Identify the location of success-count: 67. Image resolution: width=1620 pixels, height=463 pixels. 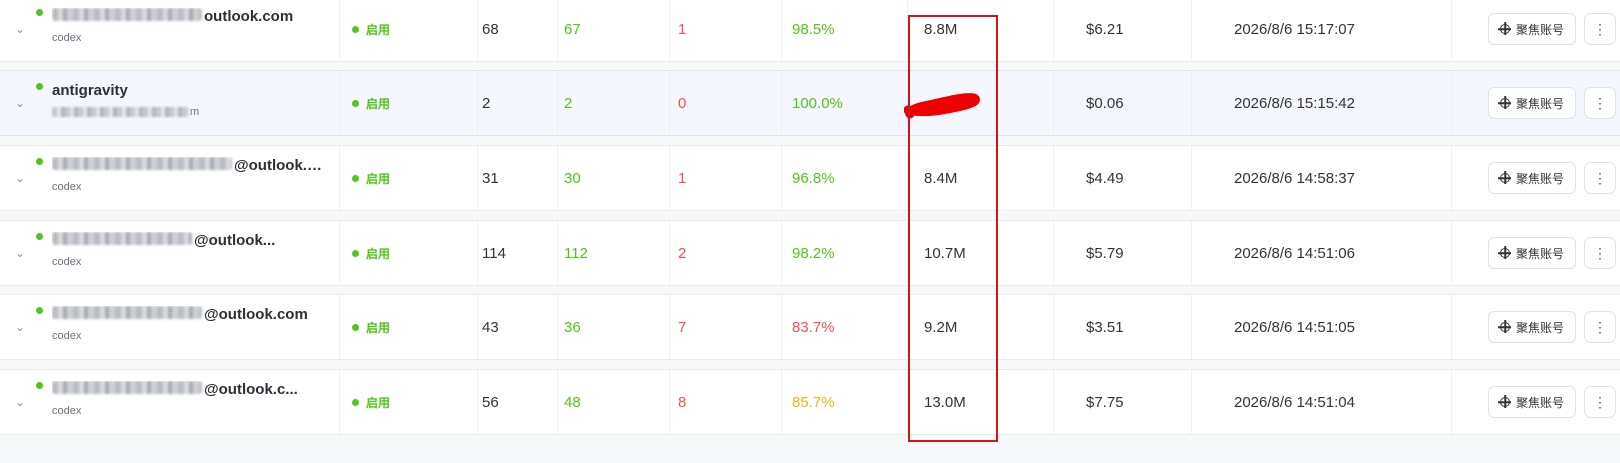
(614, 30).